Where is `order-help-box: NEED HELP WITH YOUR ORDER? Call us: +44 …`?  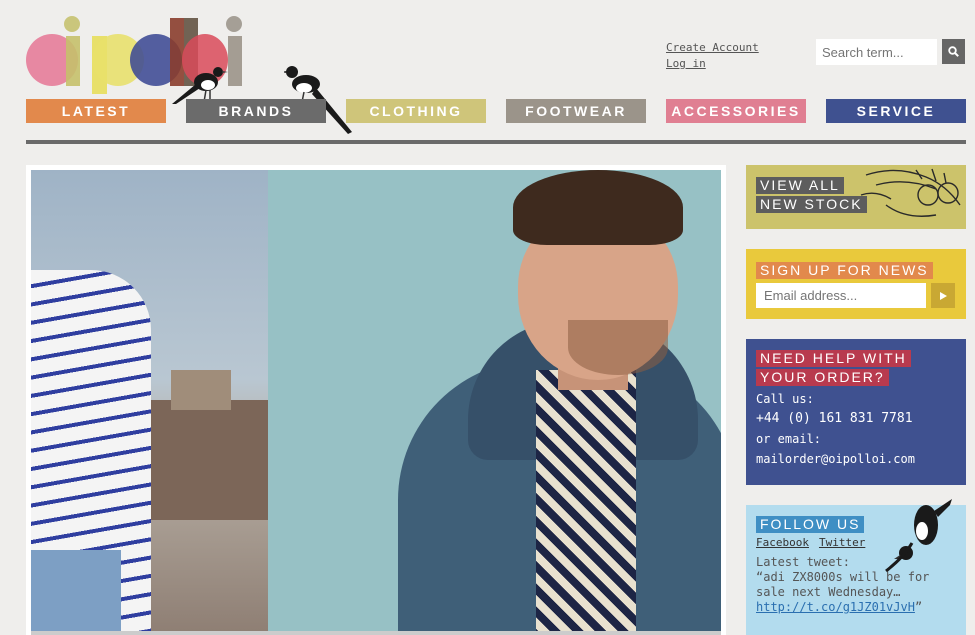
order-help-box: NEED HELP WITH YOUR ORDER? Call us: +44 … is located at coordinates (856, 412).